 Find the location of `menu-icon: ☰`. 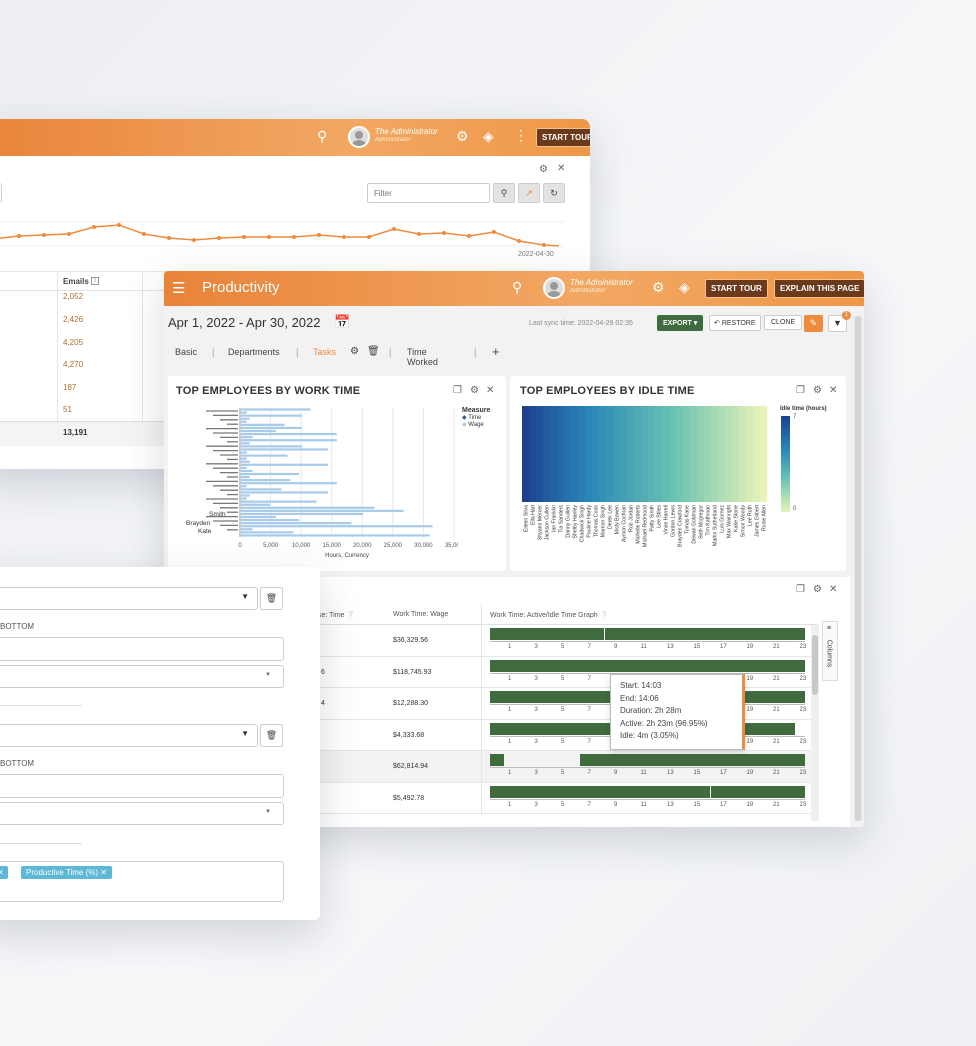

menu-icon: ☰ is located at coordinates (178, 288).